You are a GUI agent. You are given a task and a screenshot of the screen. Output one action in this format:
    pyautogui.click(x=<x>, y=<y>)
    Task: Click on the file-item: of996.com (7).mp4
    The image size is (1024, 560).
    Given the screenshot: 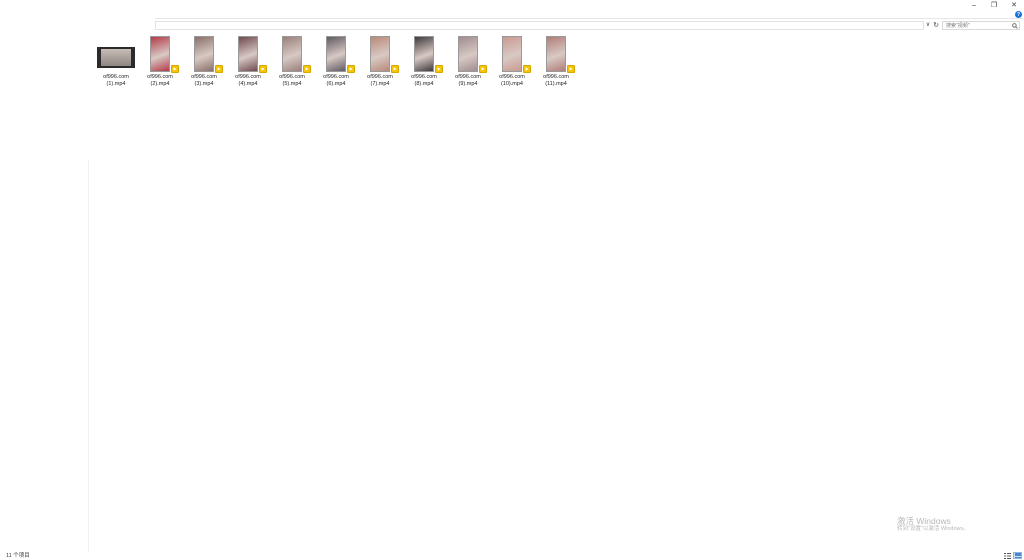 What is the action you would take?
    pyautogui.click(x=380, y=61)
    